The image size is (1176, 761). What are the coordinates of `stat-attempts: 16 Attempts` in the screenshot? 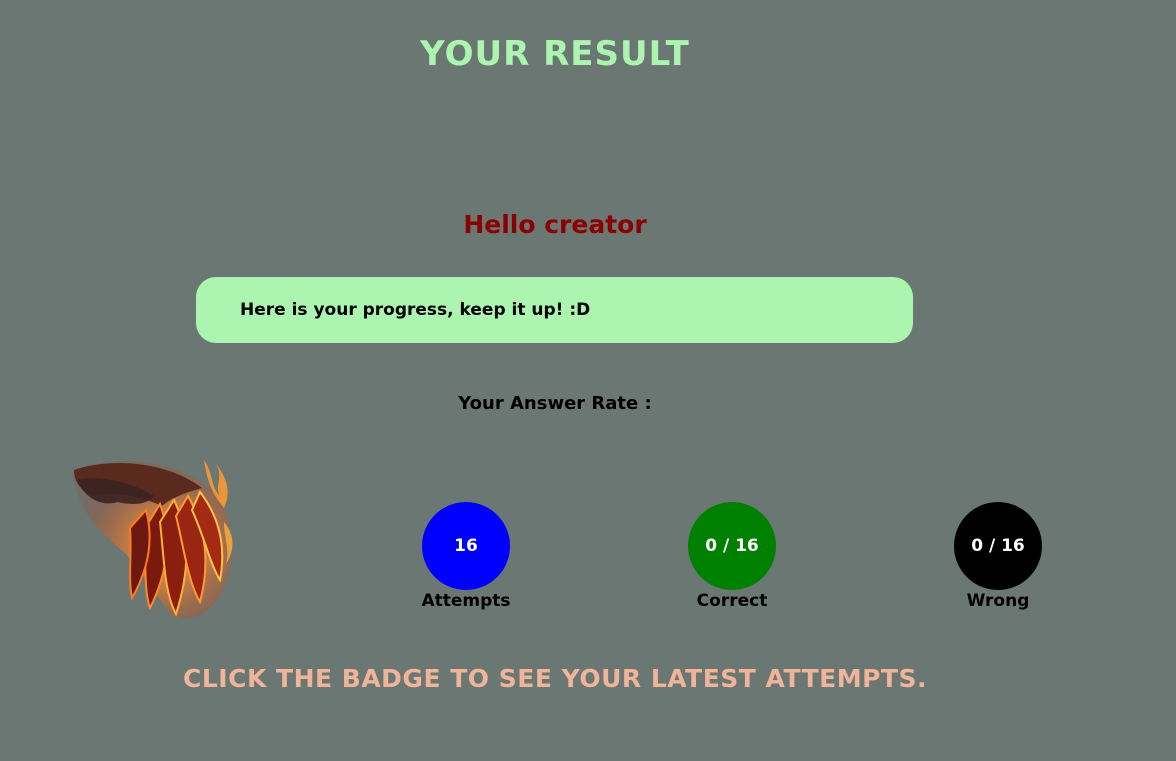 It's located at (466, 556).